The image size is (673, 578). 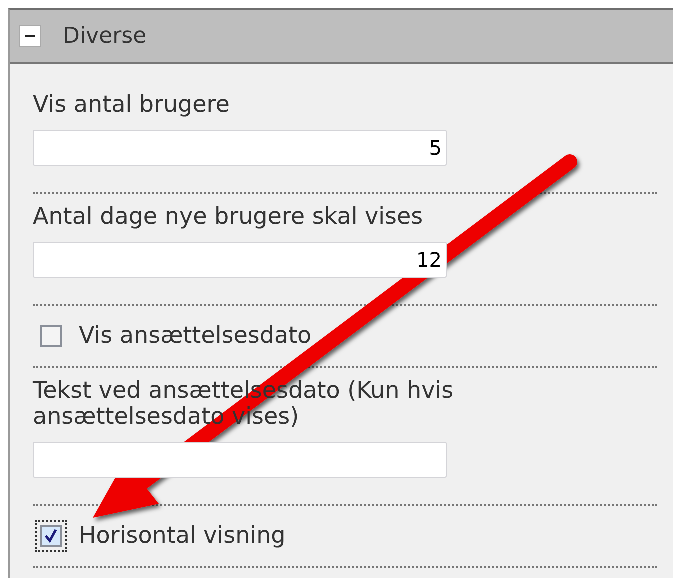 What do you see at coordinates (228, 217) in the screenshot?
I see `field-label: Antal dage nye brugere skal vises` at bounding box center [228, 217].